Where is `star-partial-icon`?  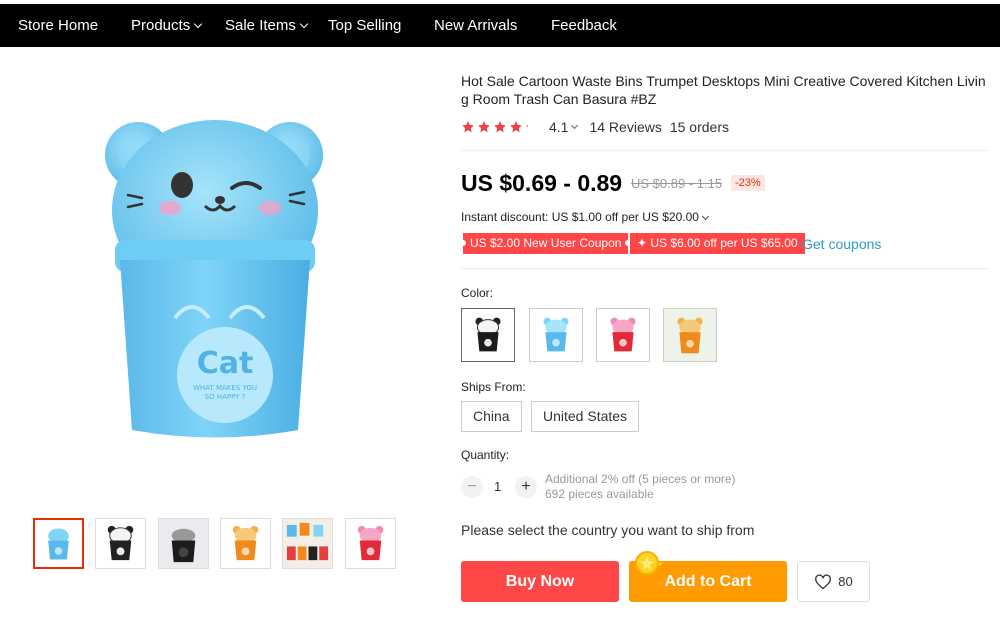 star-partial-icon is located at coordinates (527, 126).